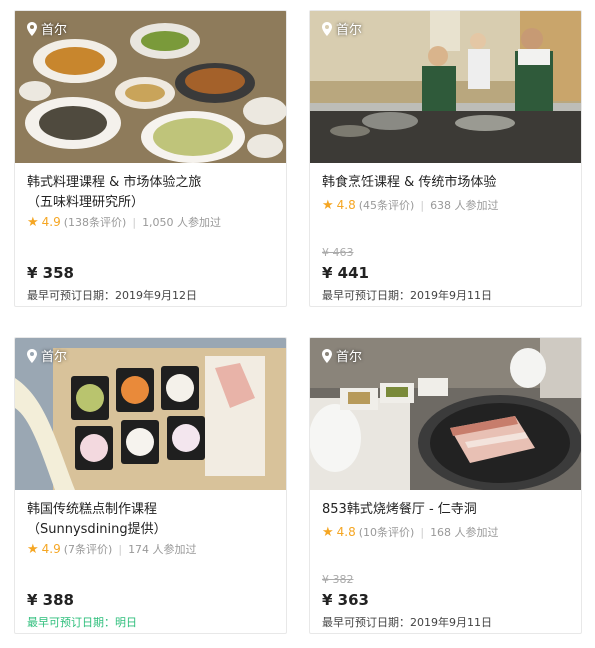 The height and width of the screenshot is (648, 595). I want to click on title-line-1: 韩国传统糕点制作课程, so click(92, 509).